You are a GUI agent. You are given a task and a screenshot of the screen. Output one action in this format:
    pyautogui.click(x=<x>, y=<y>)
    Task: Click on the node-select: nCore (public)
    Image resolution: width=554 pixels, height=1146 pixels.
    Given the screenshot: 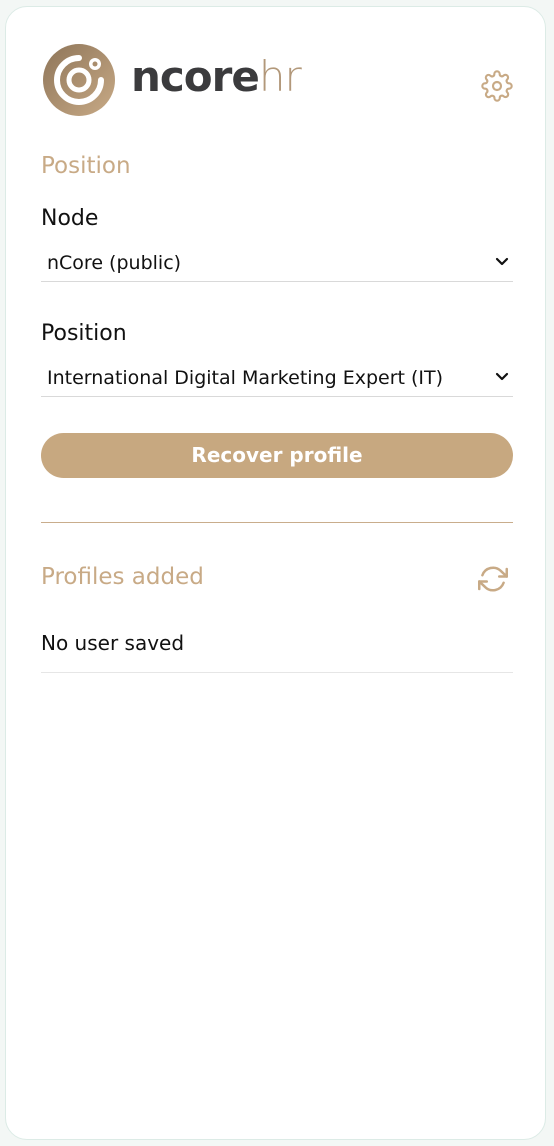 What is the action you would take?
    pyautogui.click(x=277, y=264)
    